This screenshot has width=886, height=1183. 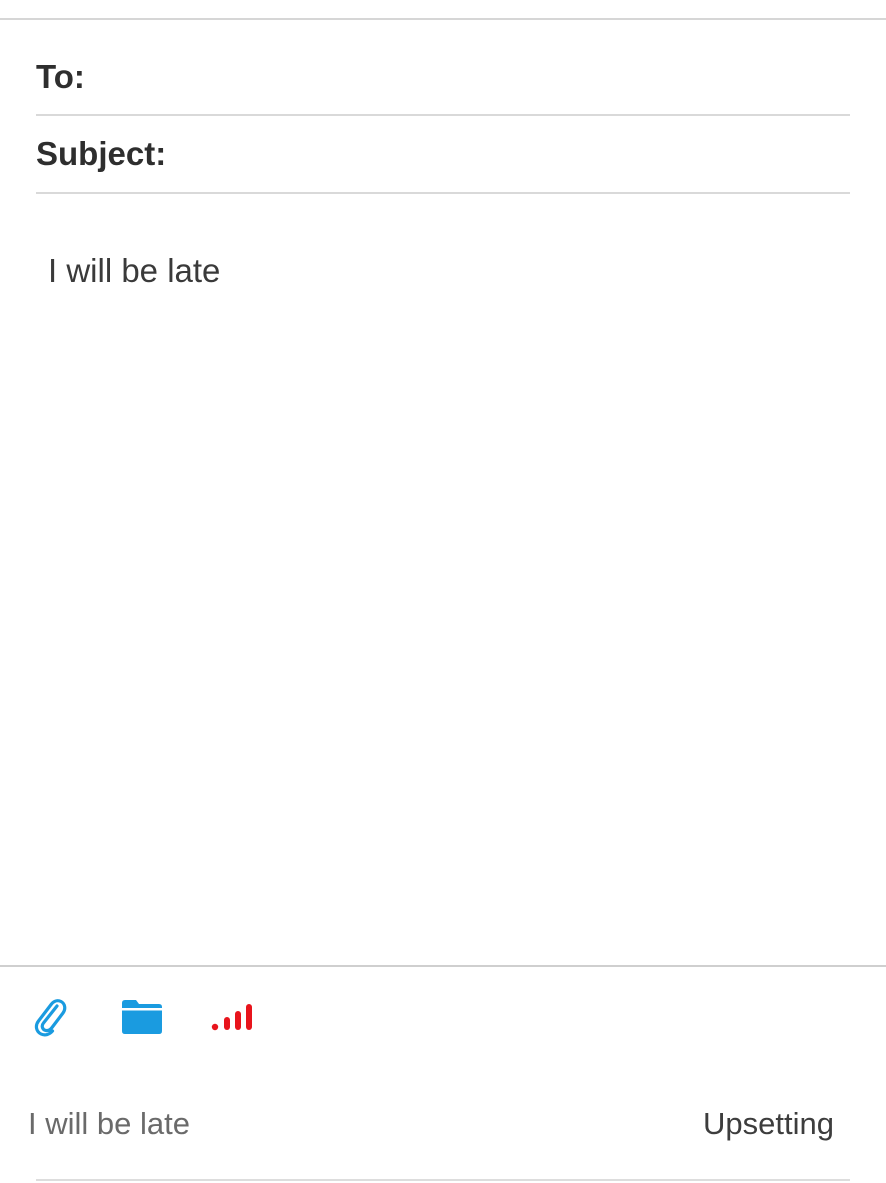 I want to click on attach-button, so click(x=50, y=1017).